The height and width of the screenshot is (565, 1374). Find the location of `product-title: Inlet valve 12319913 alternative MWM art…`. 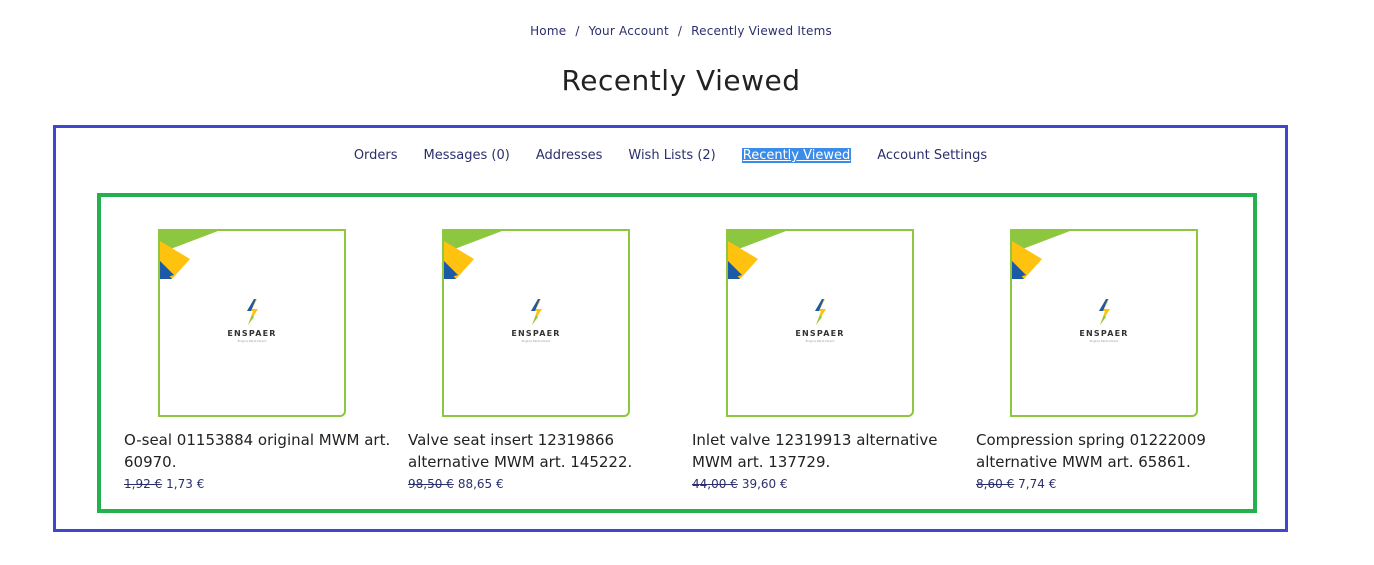

product-title: Inlet valve 12319913 alternative MWM art… is located at coordinates (827, 451).